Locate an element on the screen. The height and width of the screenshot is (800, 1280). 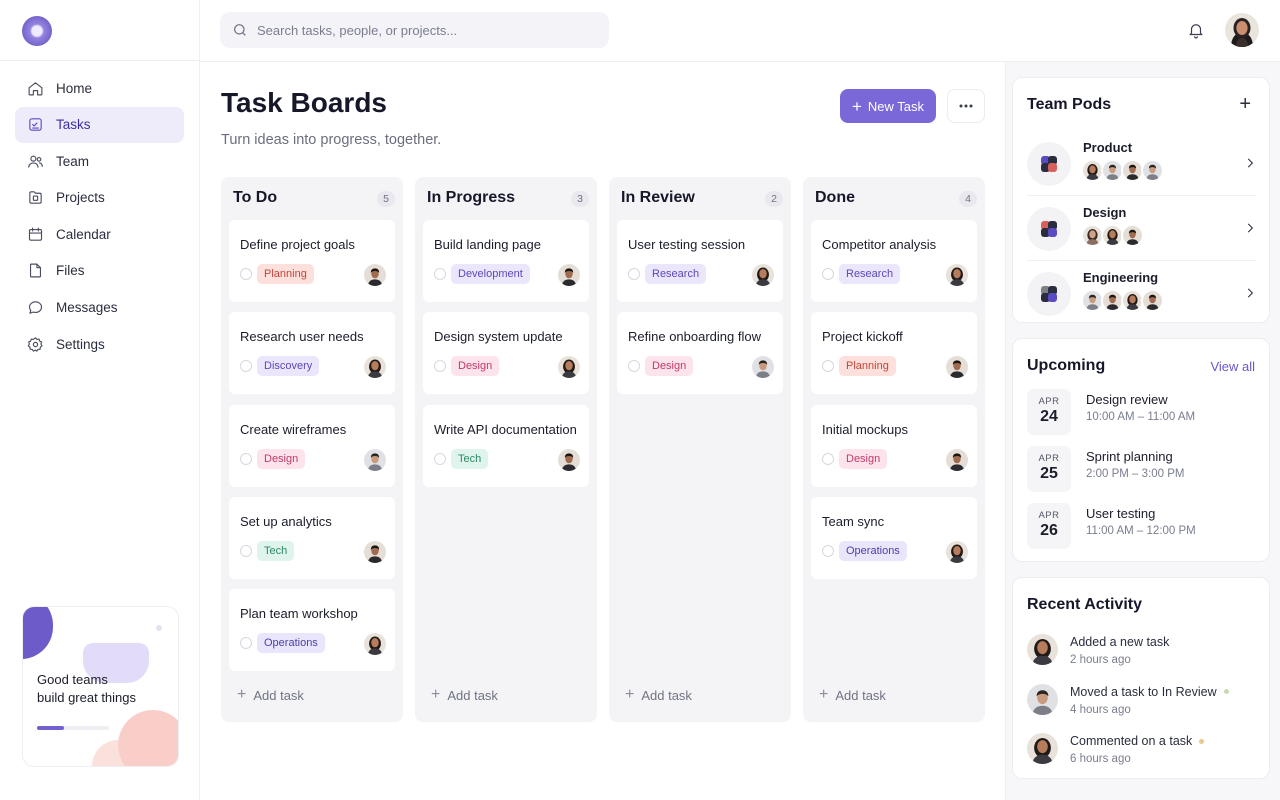
task-title: Build landing page is located at coordinates (487, 244).